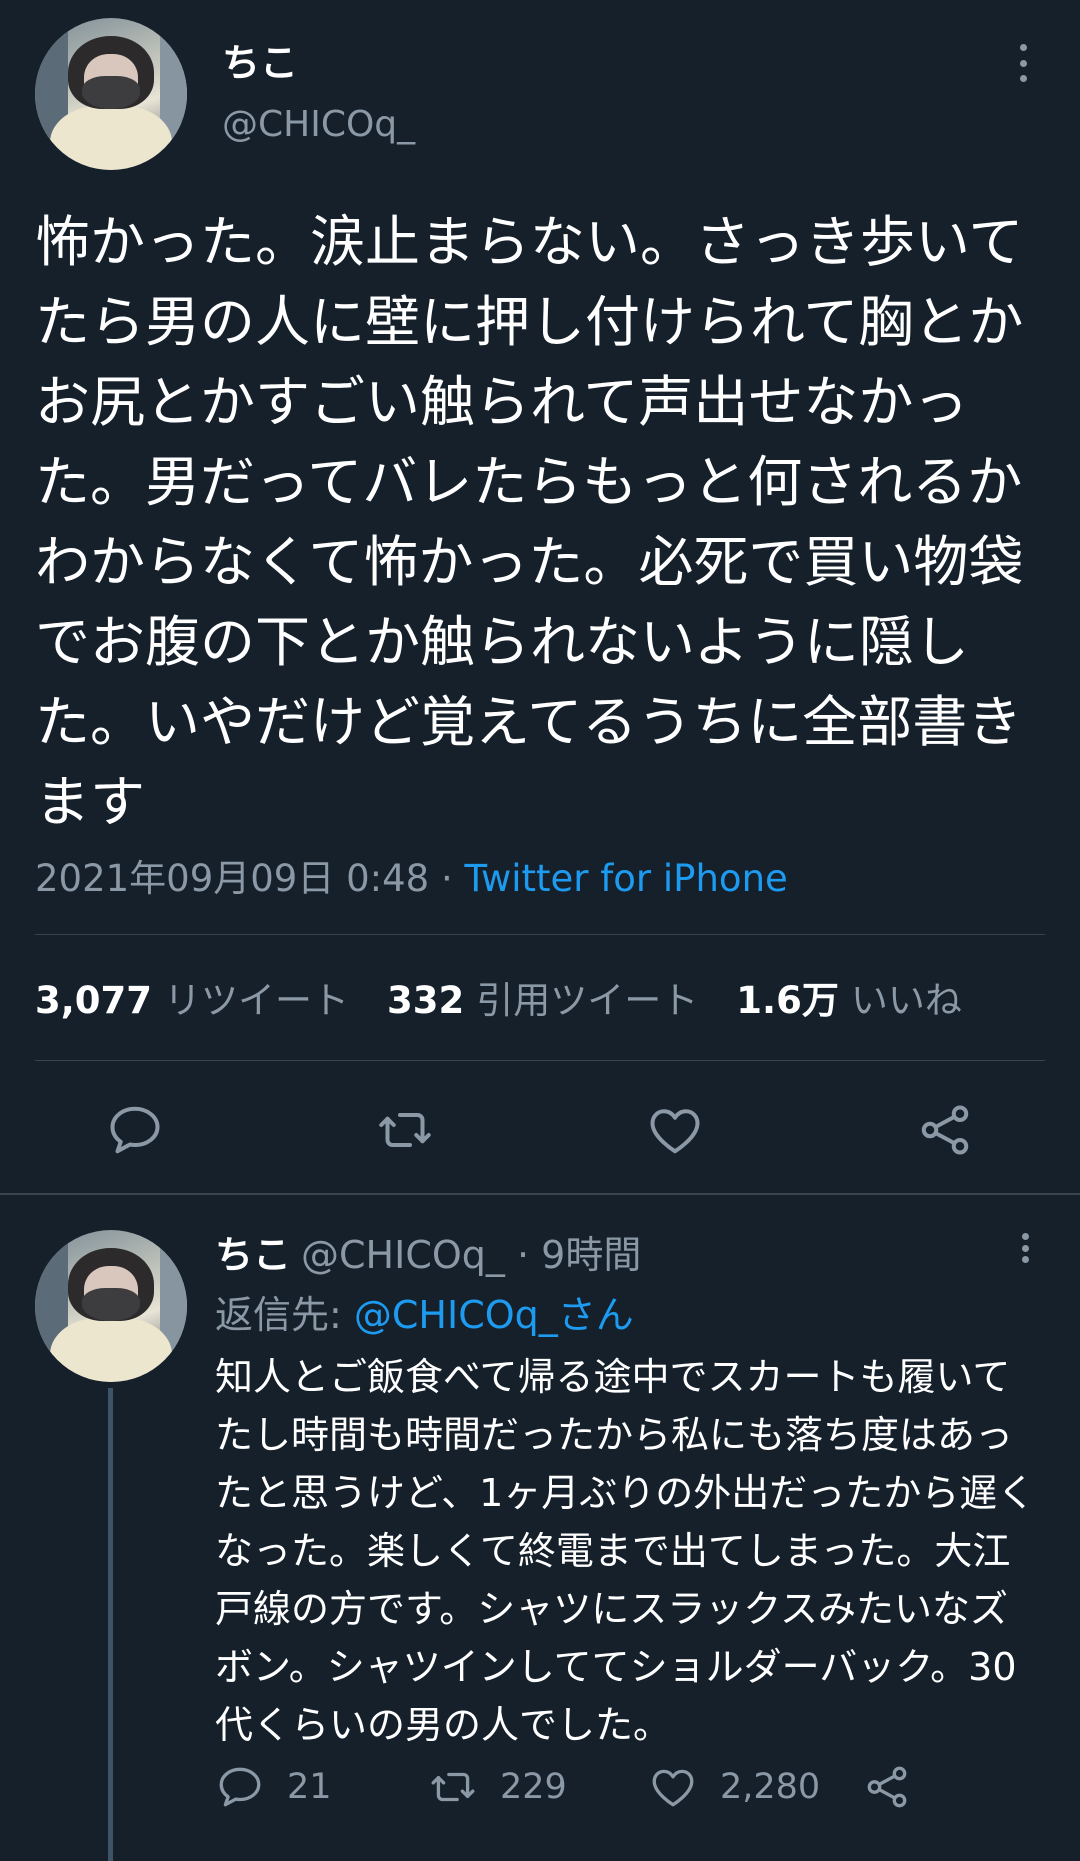 This screenshot has width=1080, height=1861. I want to click on likes-label: いいね, so click(906, 1000).